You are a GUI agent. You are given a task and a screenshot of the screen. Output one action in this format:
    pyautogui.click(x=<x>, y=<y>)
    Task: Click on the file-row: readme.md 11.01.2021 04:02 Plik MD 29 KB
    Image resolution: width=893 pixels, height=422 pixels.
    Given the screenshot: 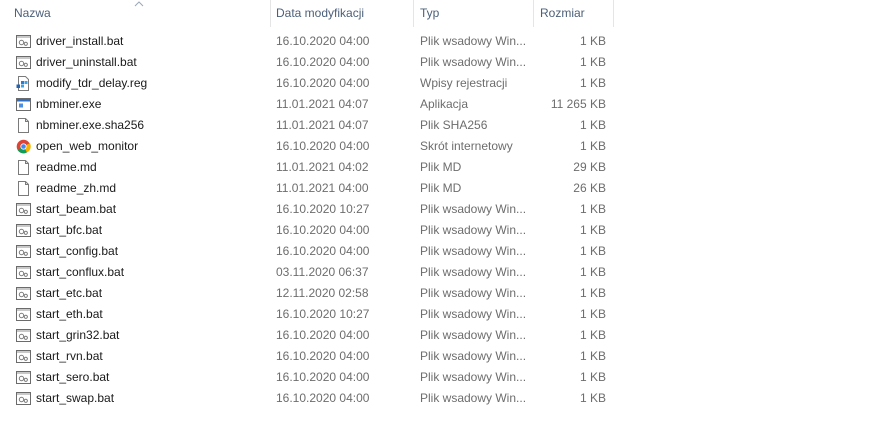 What is the action you would take?
    pyautogui.click(x=310, y=167)
    